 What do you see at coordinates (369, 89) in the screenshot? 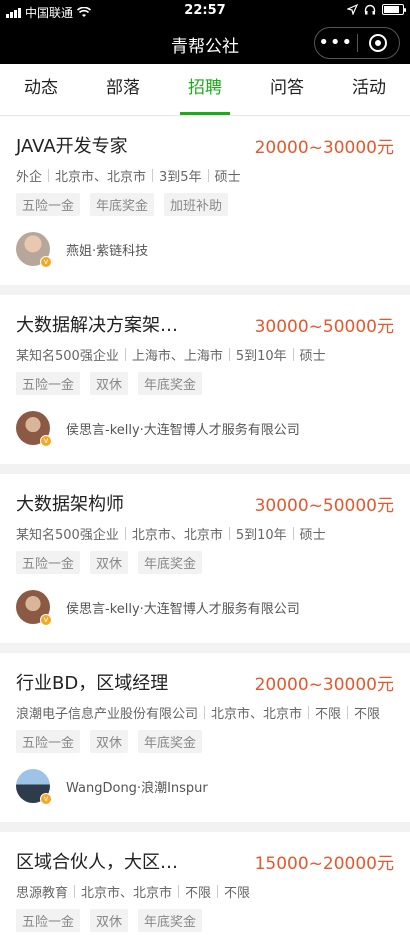
I see `tab-events: 活动` at bounding box center [369, 89].